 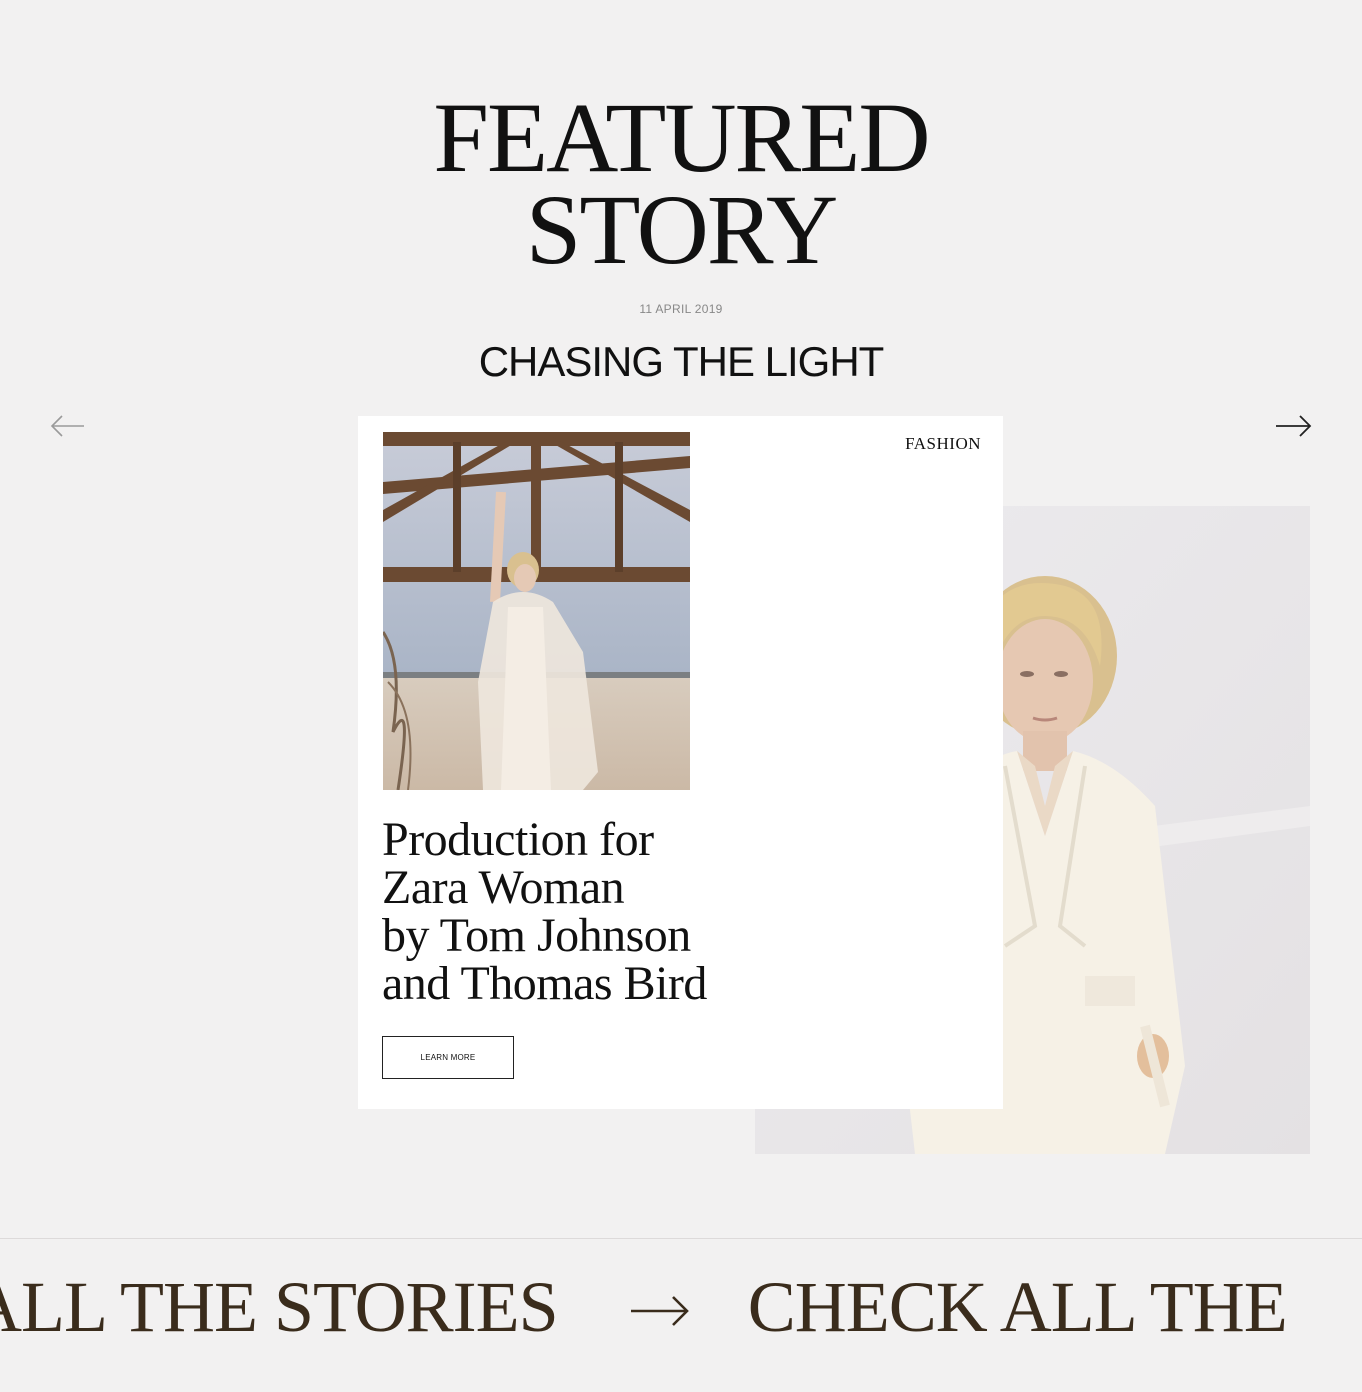 I want to click on heading-line-2: STORY, so click(x=682, y=229).